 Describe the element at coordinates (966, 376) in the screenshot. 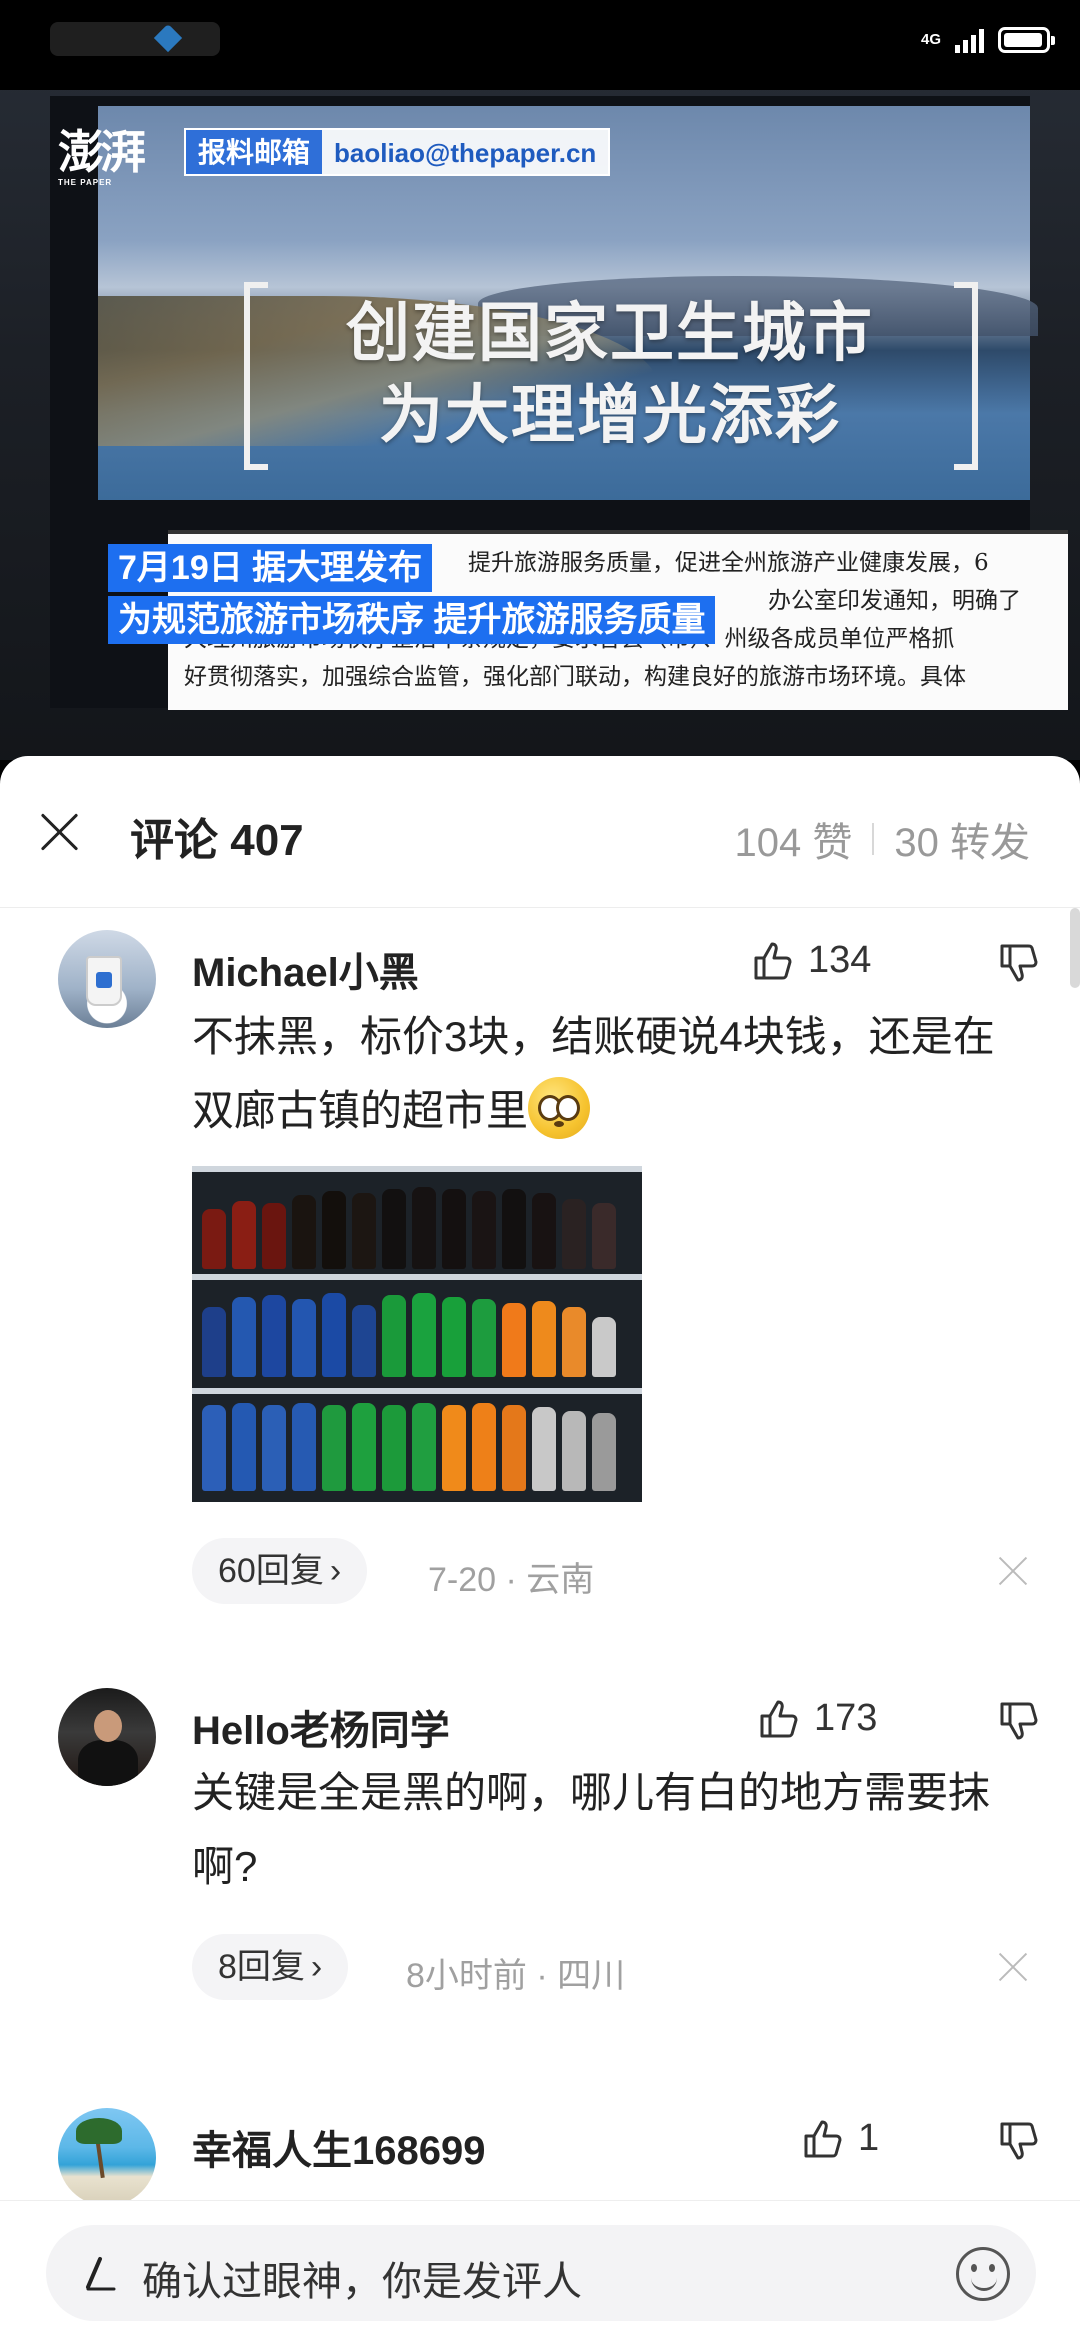

I see `bracket-right` at that location.